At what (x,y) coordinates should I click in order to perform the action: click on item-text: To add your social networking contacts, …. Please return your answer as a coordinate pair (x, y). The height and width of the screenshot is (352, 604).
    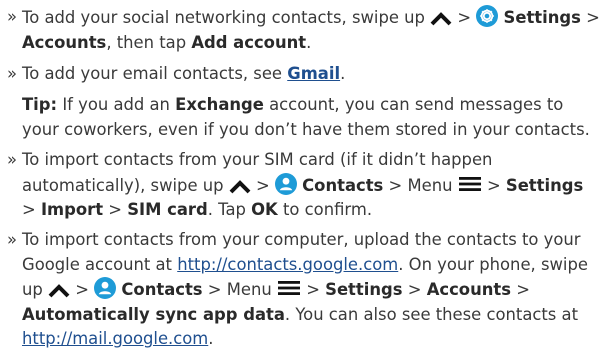
    Looking at the image, I should click on (223, 17).